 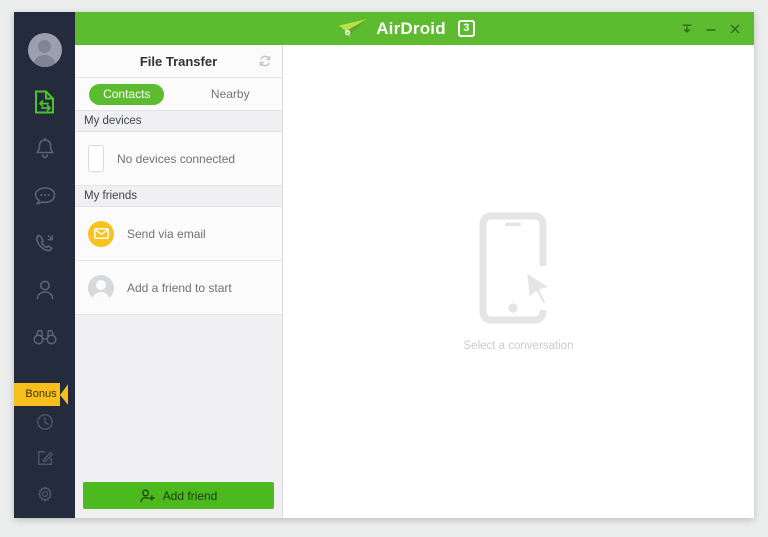 I want to click on tab-nearby: Nearby, so click(x=231, y=94).